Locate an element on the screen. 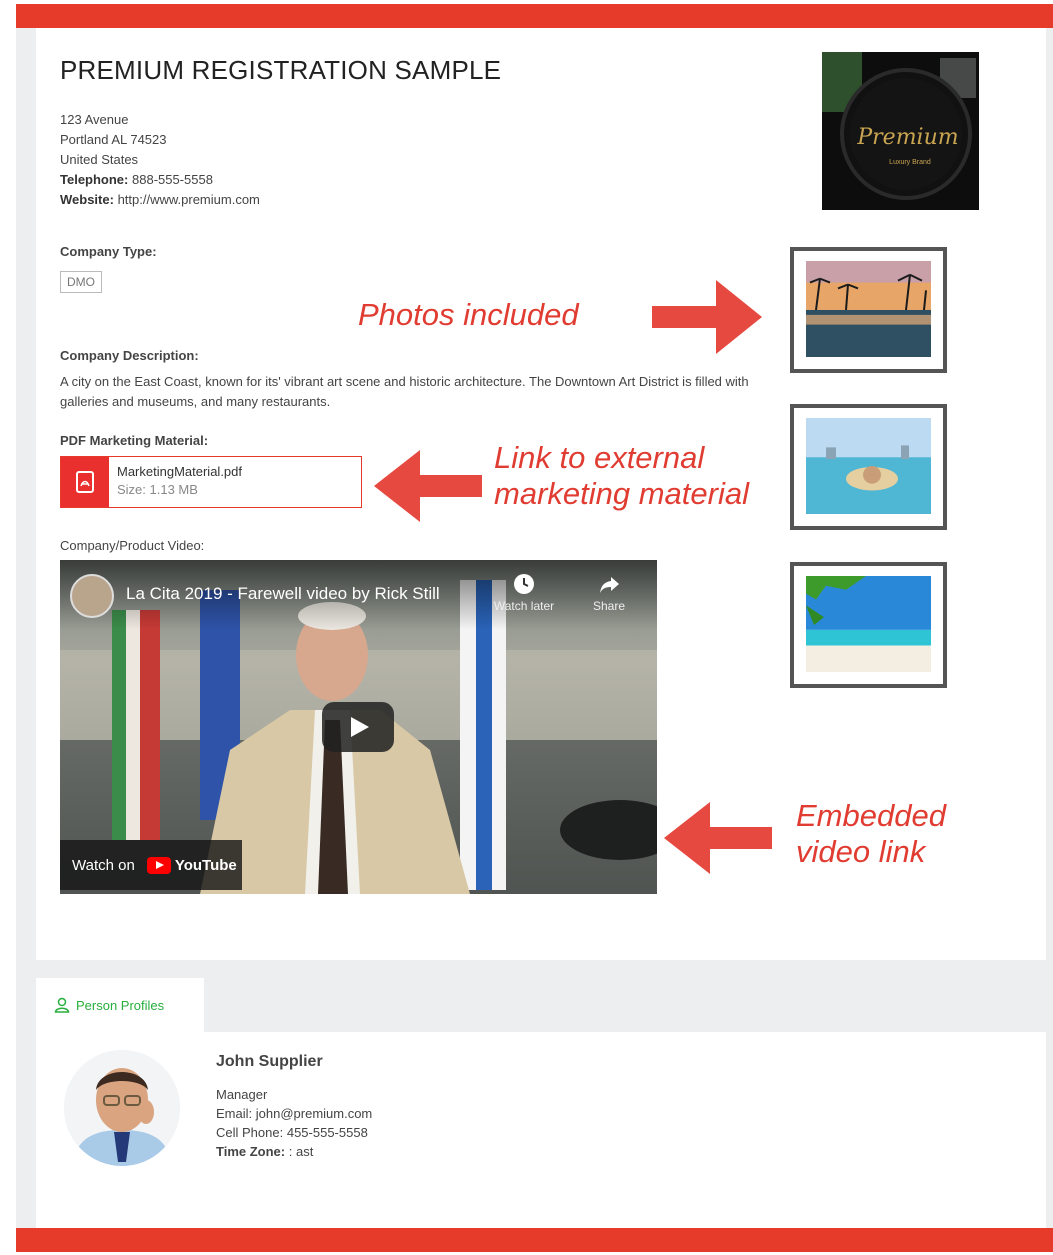  address-line2: Portland AL 74523 is located at coordinates (113, 139).